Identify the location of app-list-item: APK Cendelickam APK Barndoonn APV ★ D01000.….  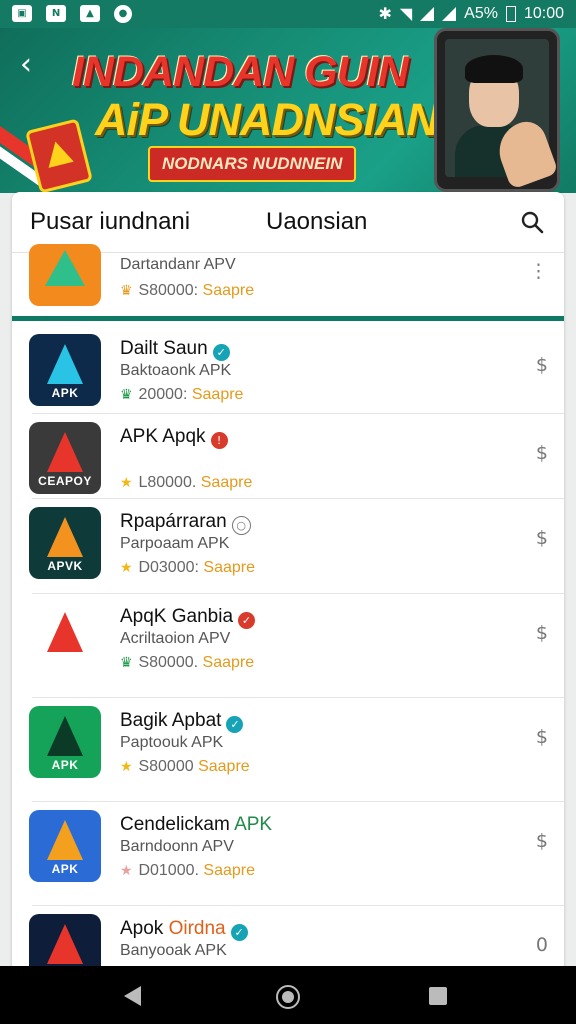
(288, 854).